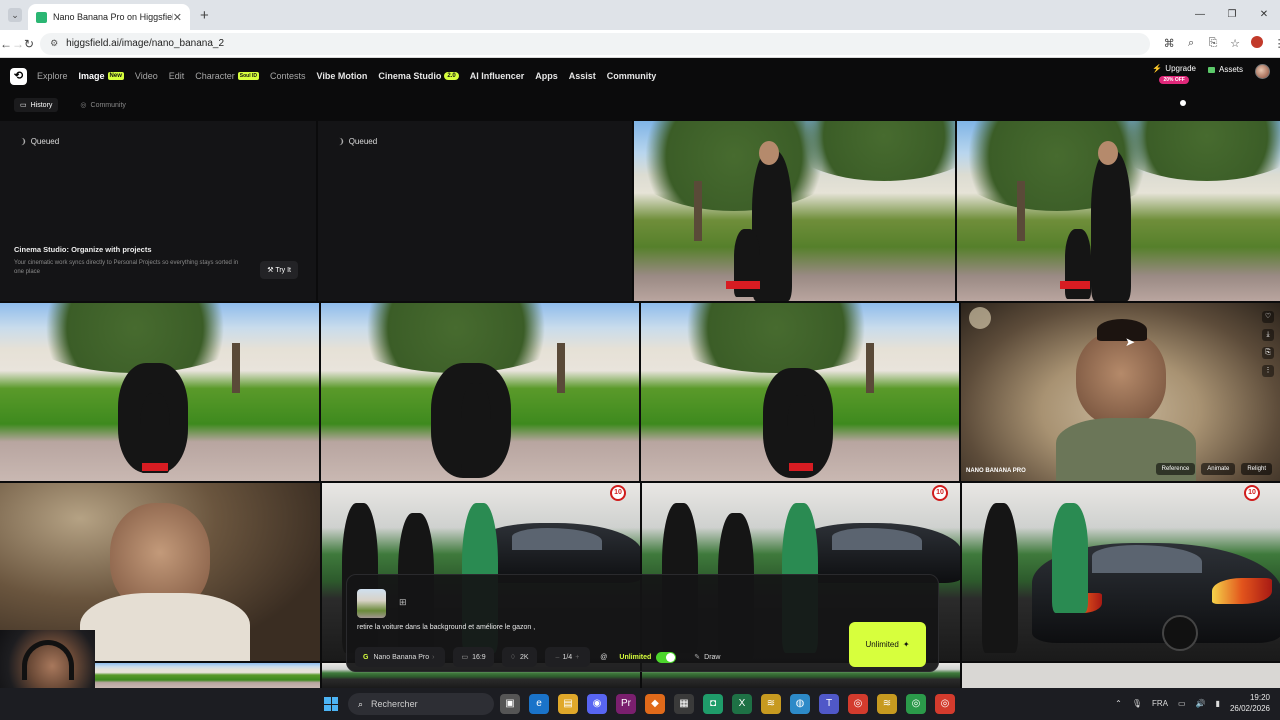  Describe the element at coordinates (945, 704) in the screenshot. I see `chrome-active-icon: ◎` at that location.